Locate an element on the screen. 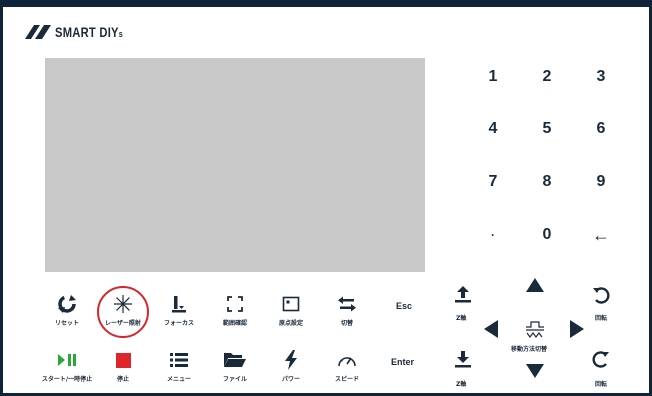 The image size is (652, 396). key-5: 5 is located at coordinates (547, 129).